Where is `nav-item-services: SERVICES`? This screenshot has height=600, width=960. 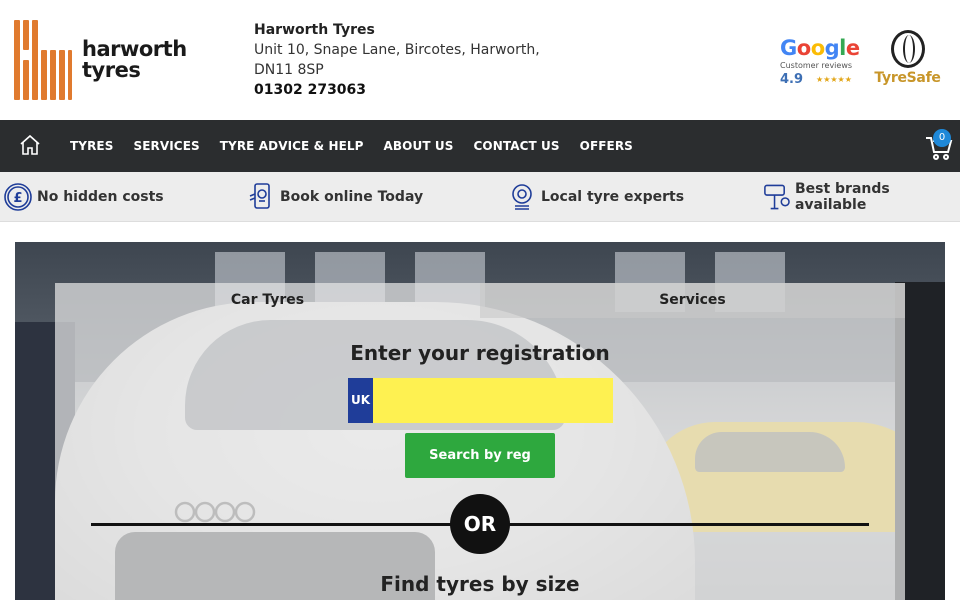 nav-item-services: SERVICES is located at coordinates (166, 146).